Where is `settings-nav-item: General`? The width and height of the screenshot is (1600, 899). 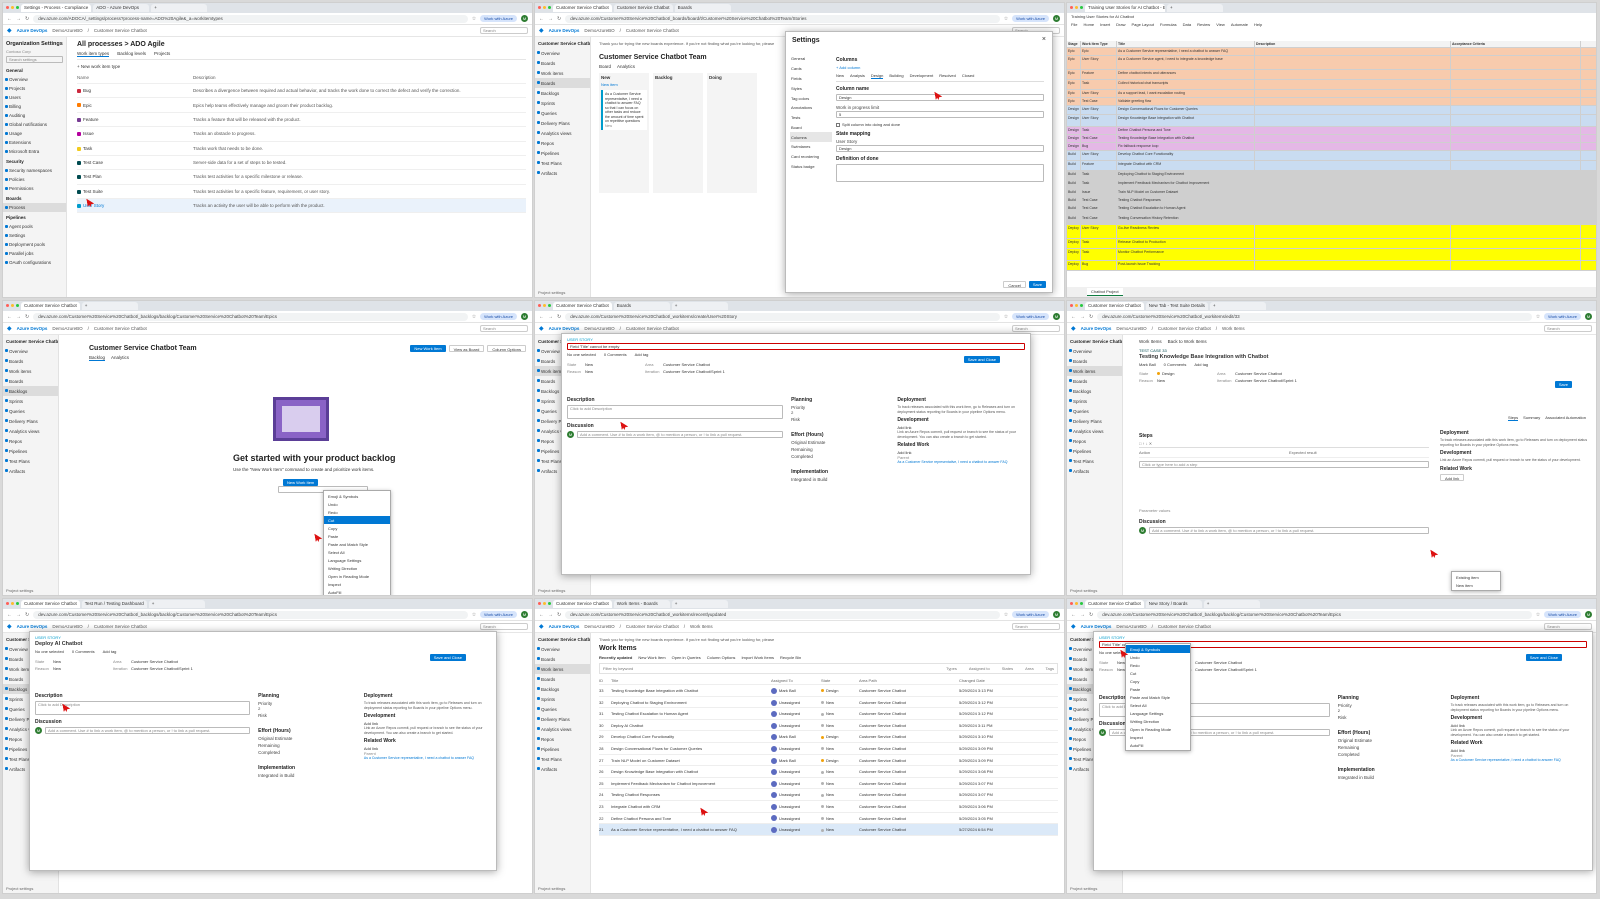
settings-nav-item: General is located at coordinates (811, 59).